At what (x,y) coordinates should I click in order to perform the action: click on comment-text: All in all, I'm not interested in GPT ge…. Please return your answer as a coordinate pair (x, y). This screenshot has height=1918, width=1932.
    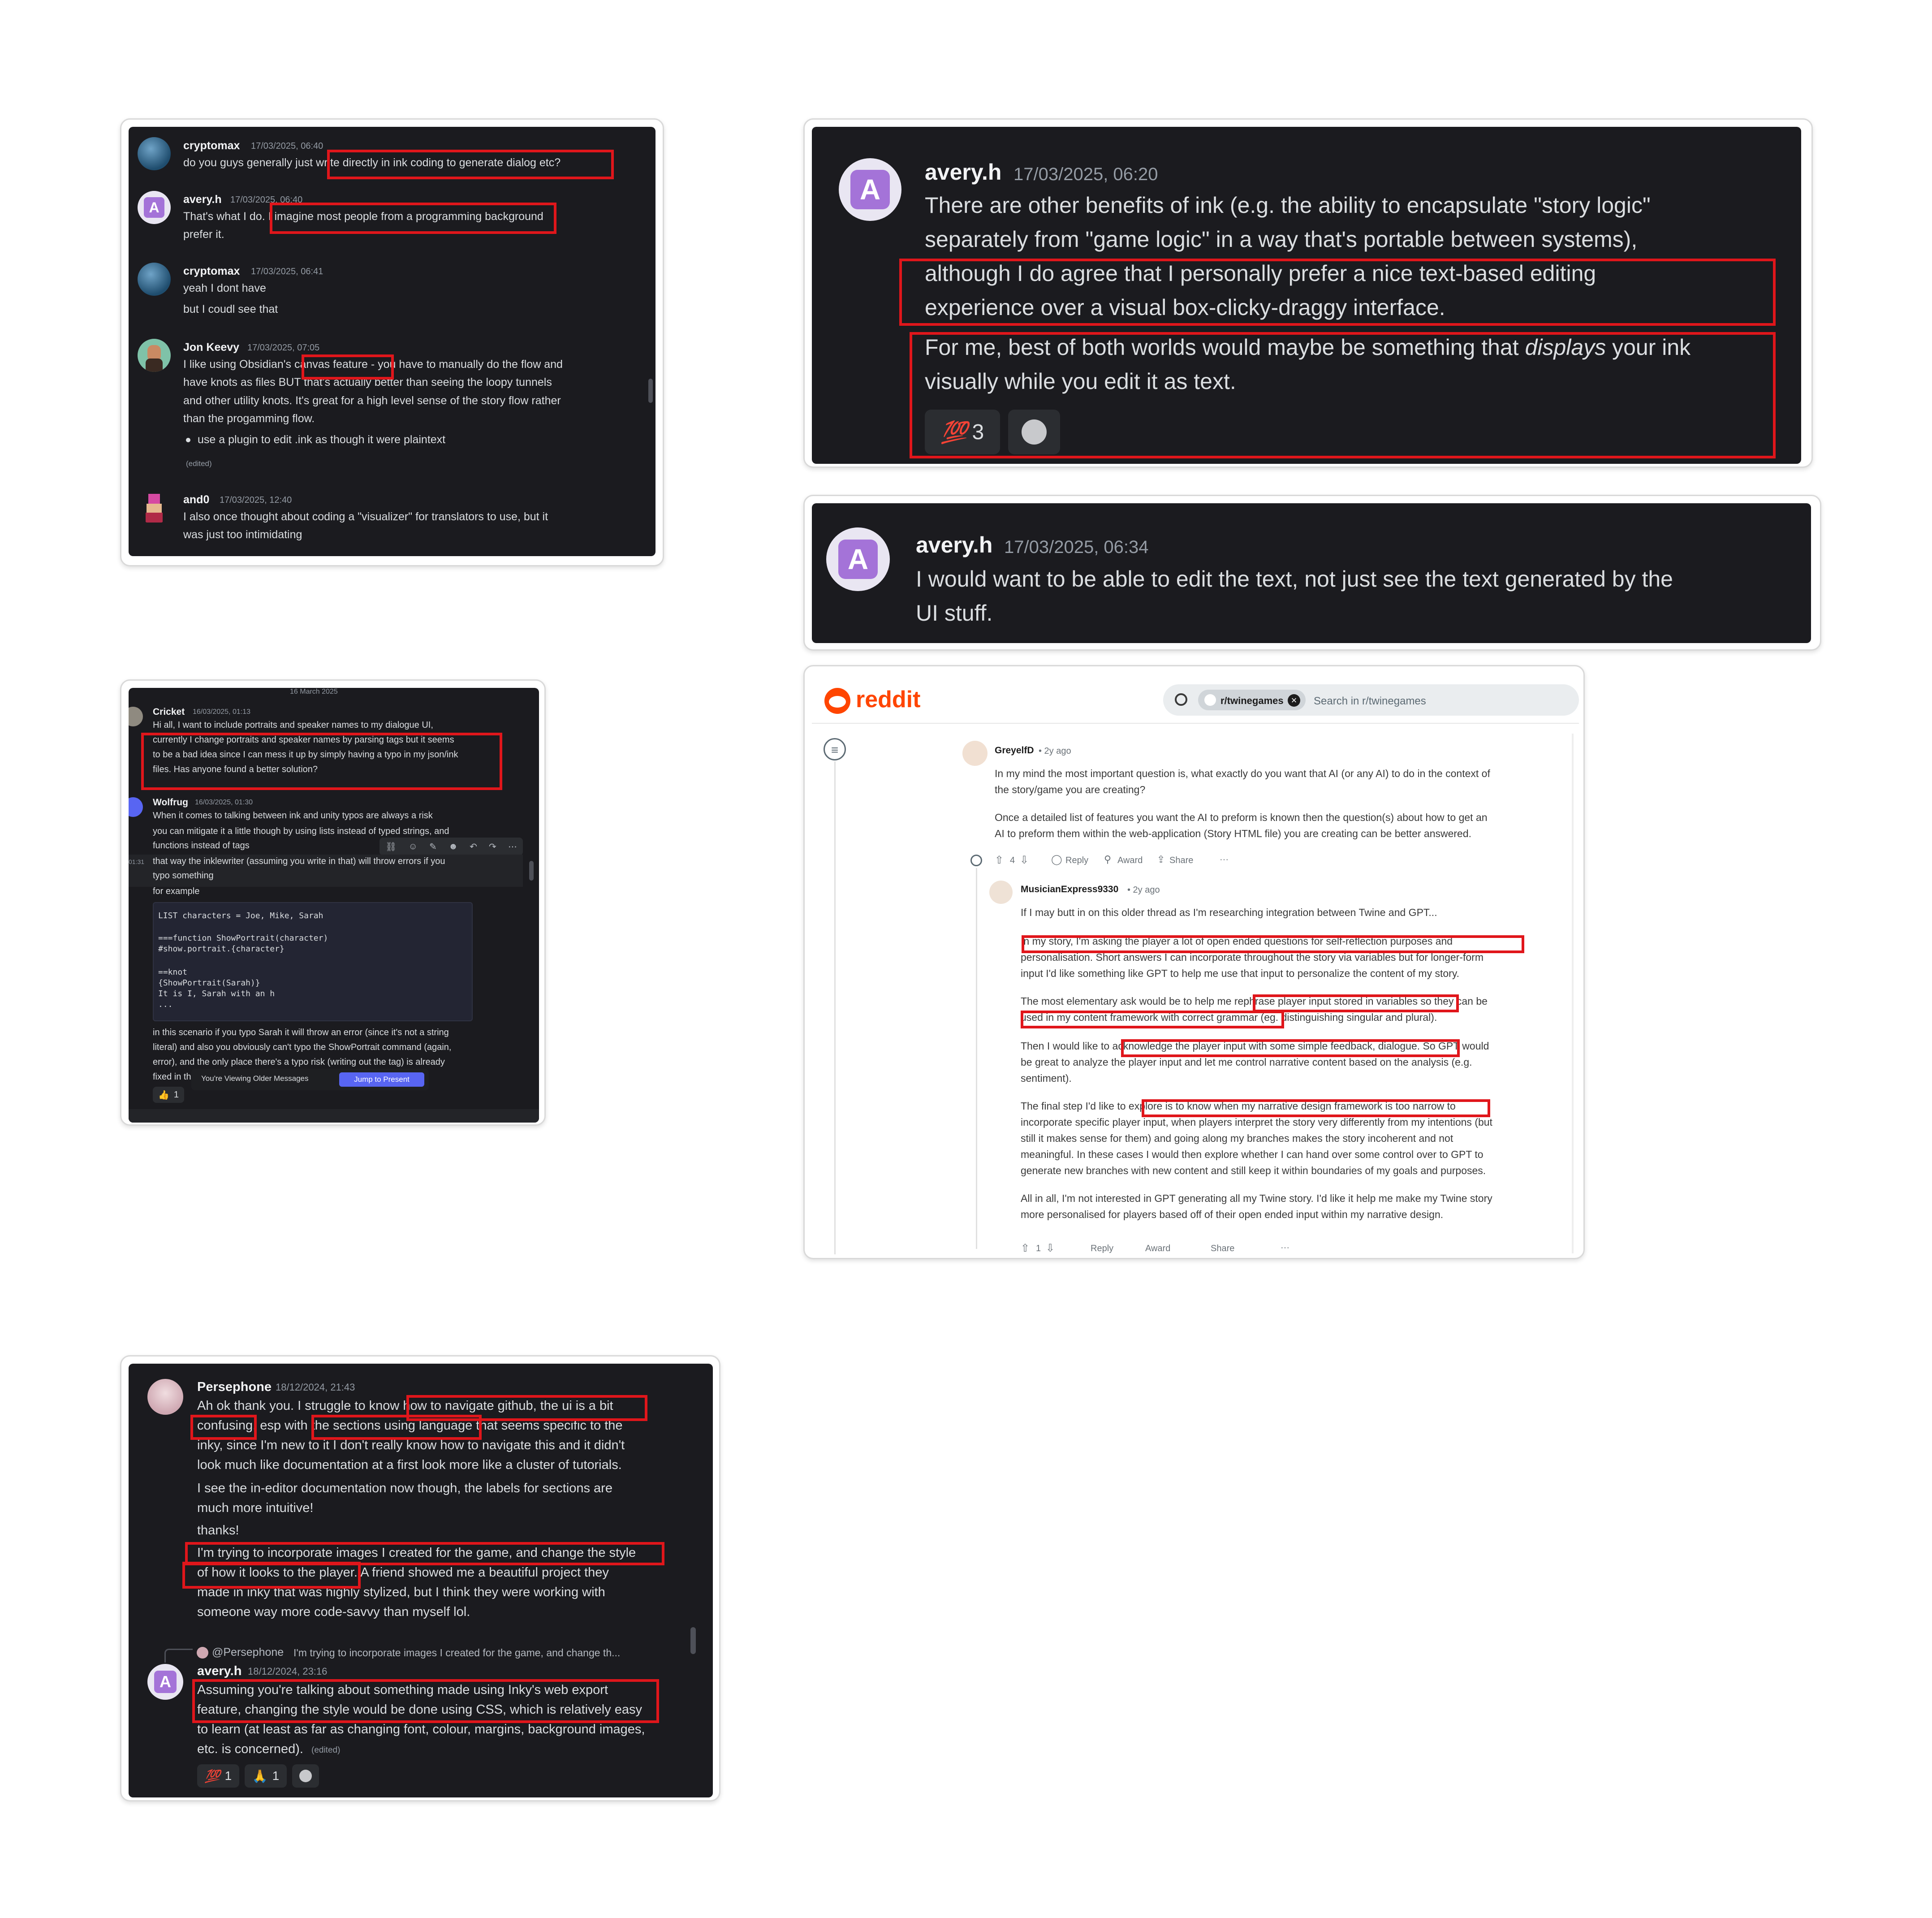
    Looking at the image, I should click on (1256, 1198).